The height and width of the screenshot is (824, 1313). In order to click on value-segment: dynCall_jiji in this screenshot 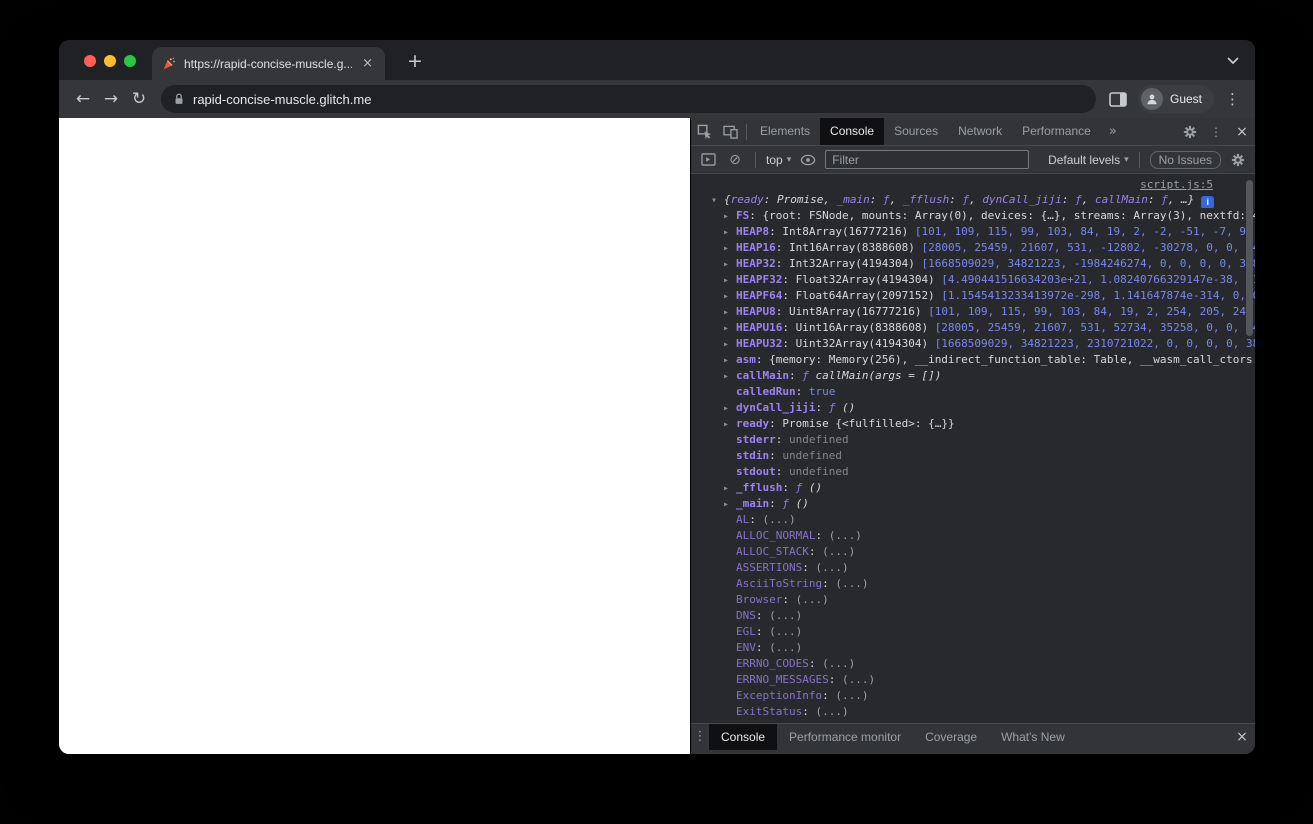, I will do `click(1022, 199)`.